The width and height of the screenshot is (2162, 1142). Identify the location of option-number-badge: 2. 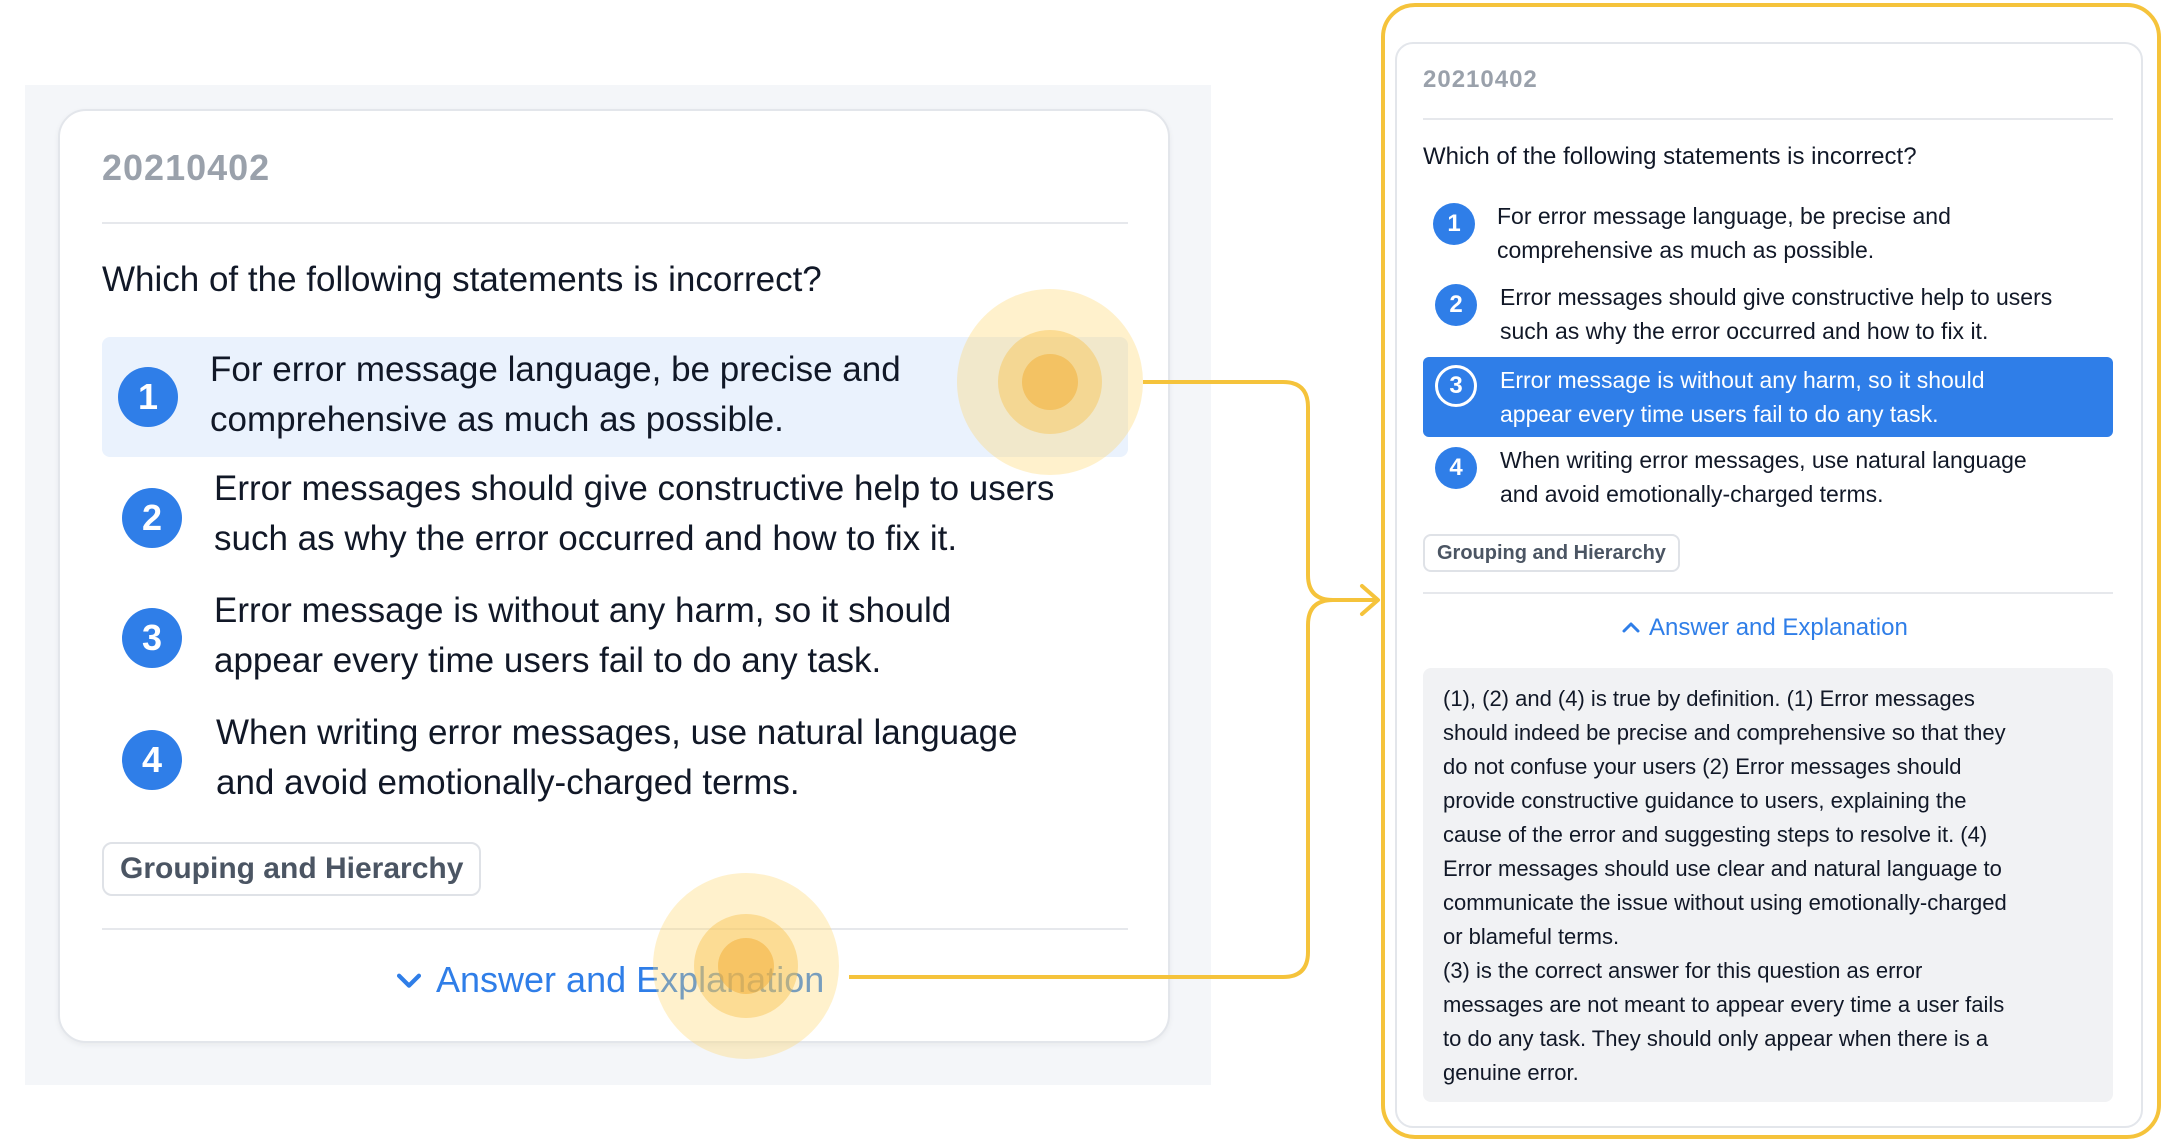
(1456, 305).